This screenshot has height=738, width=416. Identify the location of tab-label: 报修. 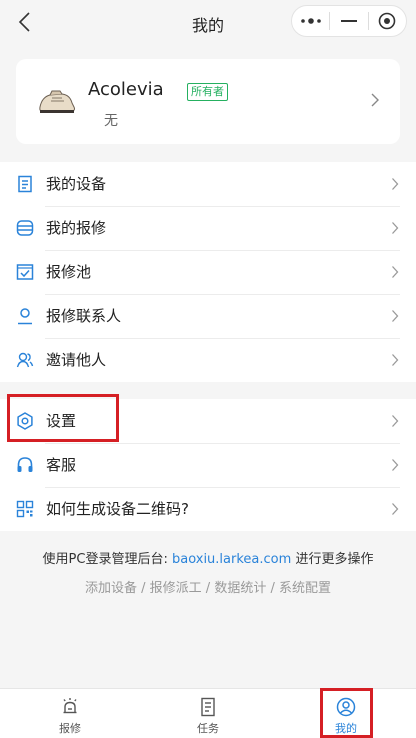
(70, 728).